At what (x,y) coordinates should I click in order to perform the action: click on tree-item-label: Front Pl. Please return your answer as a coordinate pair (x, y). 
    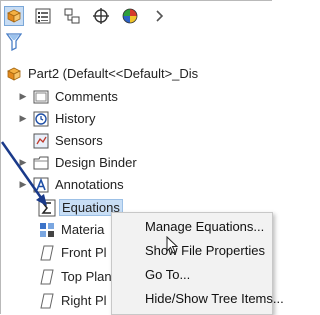
    Looking at the image, I should click on (84, 252).